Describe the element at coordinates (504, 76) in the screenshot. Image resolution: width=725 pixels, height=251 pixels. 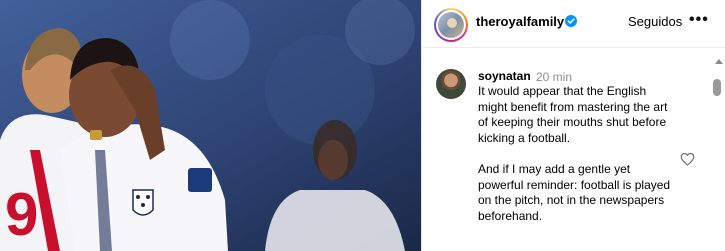
I see `comment-author: soynatan` at that location.